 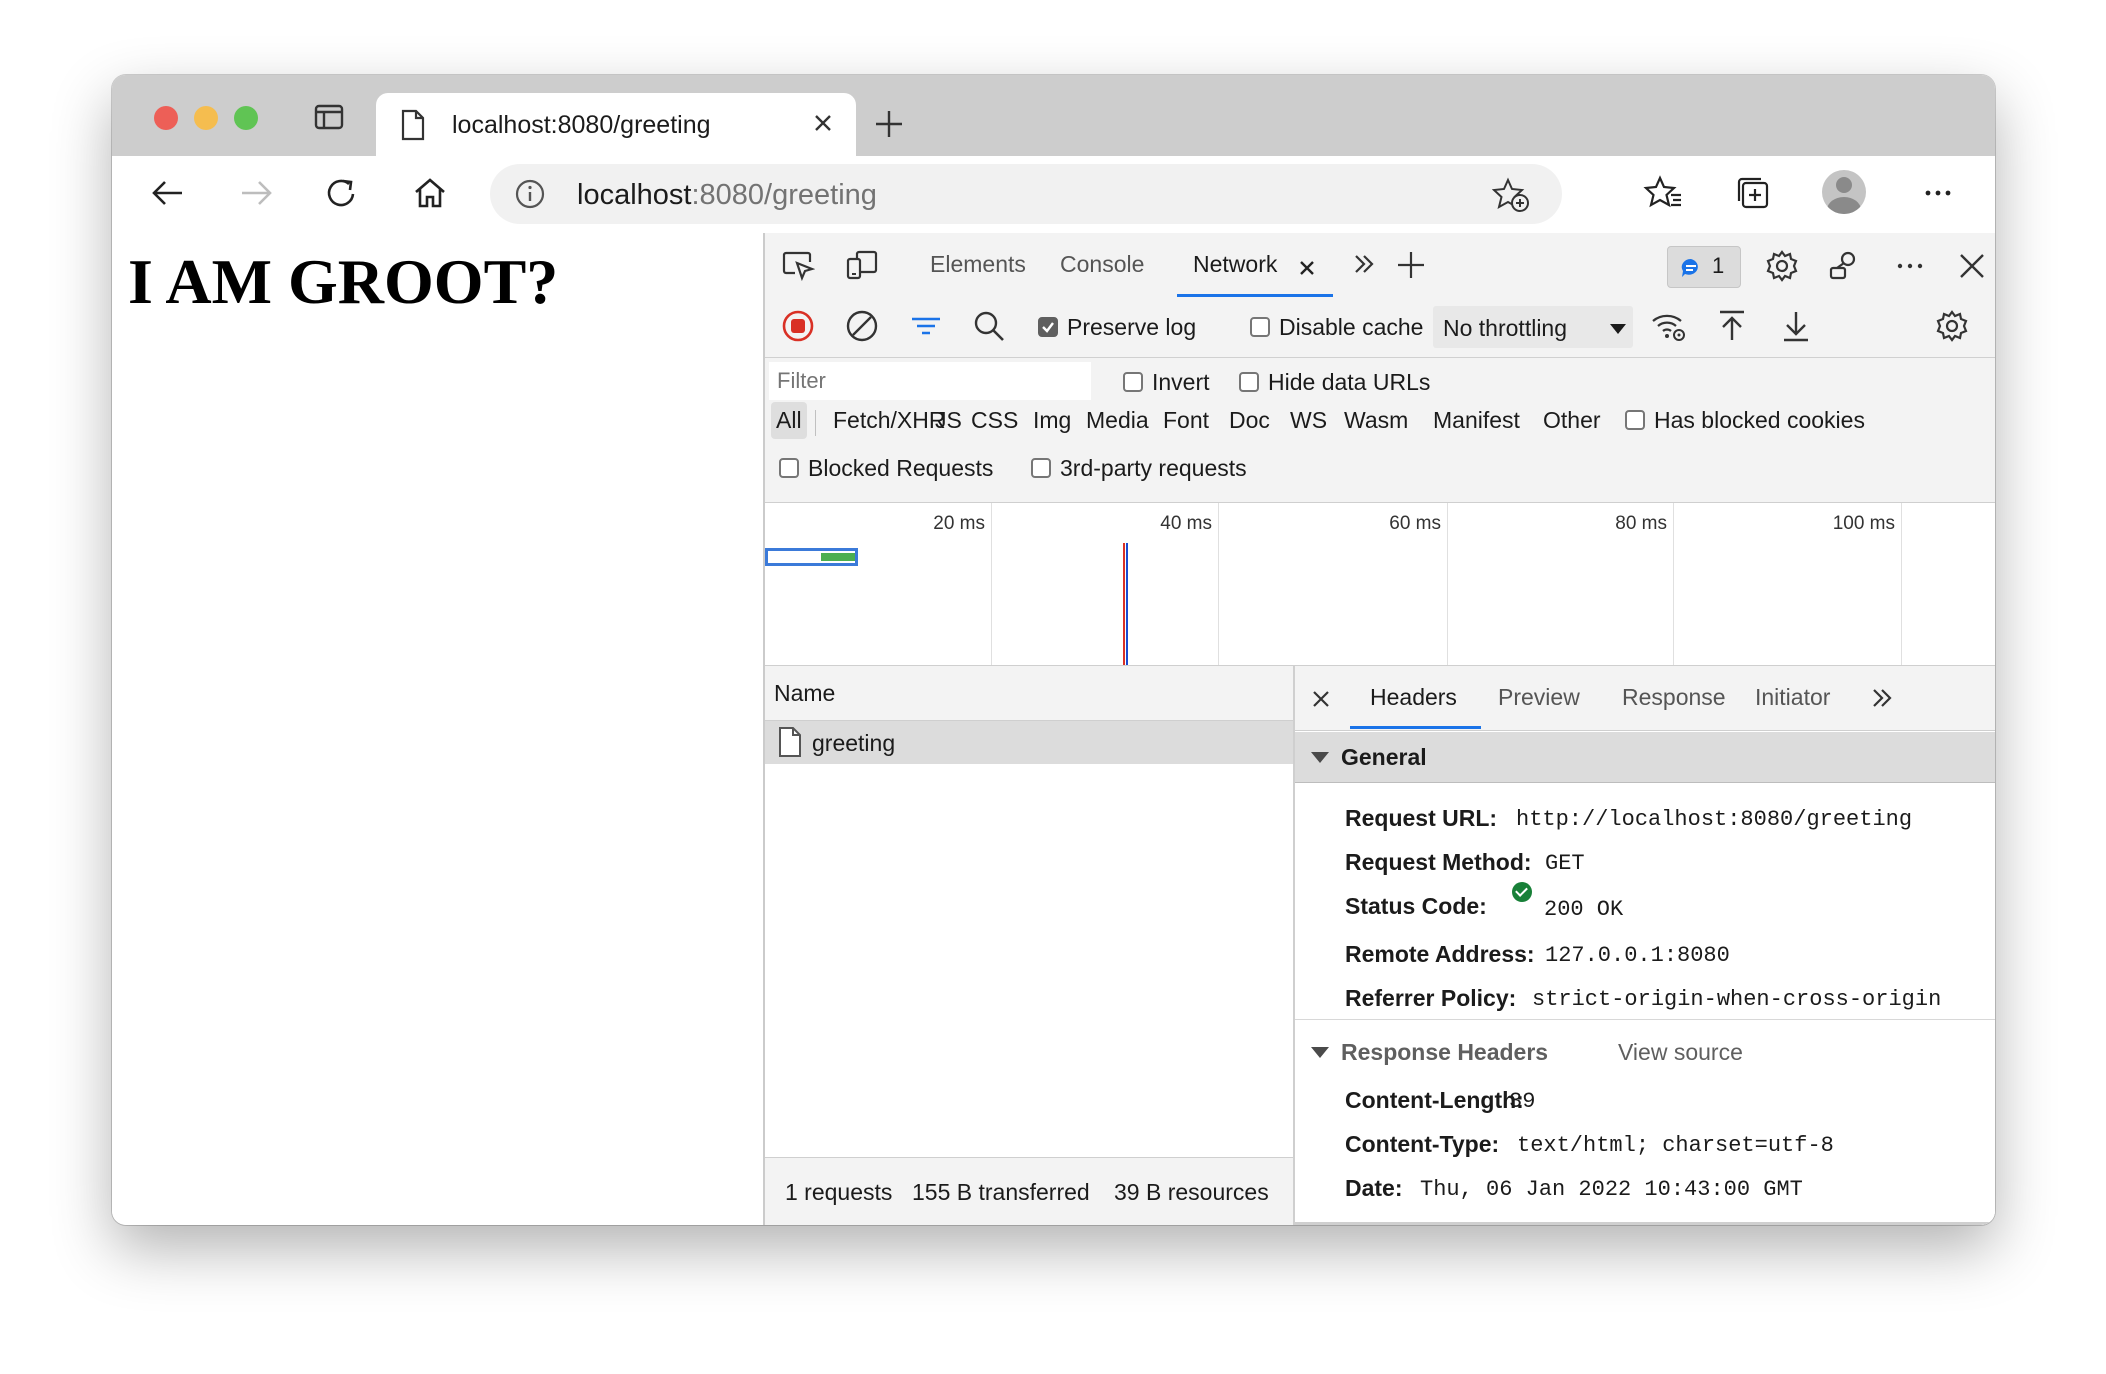 What do you see at coordinates (1938, 195) in the screenshot?
I see `more-options-icon` at bounding box center [1938, 195].